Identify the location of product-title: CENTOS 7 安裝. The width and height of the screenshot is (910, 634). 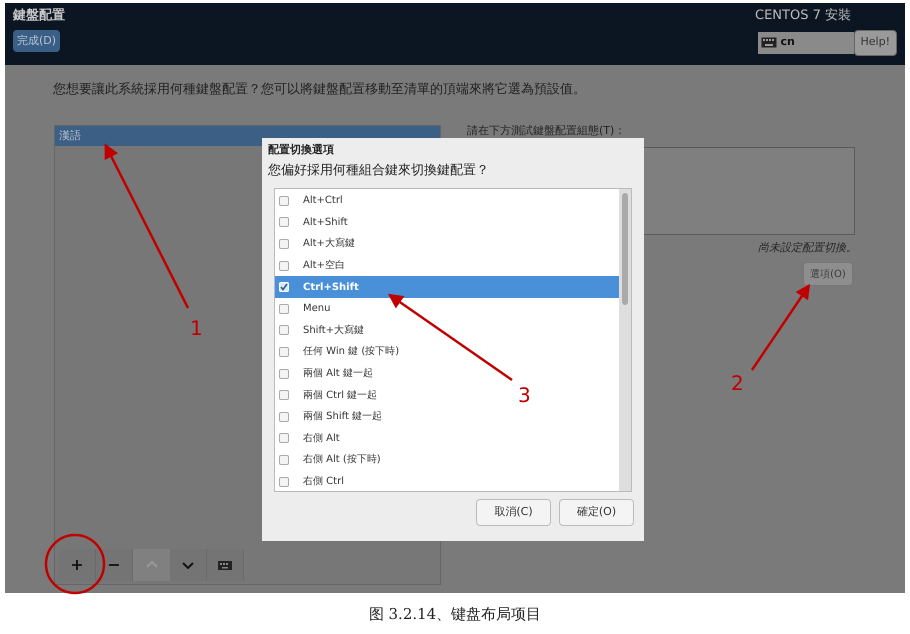
(803, 16).